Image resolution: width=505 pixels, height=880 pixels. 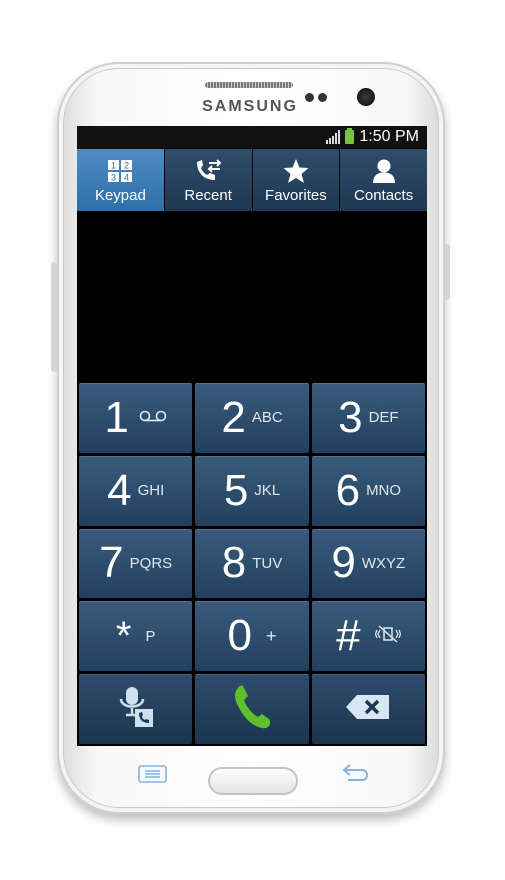 What do you see at coordinates (271, 635) in the screenshot?
I see `key-letters: +` at bounding box center [271, 635].